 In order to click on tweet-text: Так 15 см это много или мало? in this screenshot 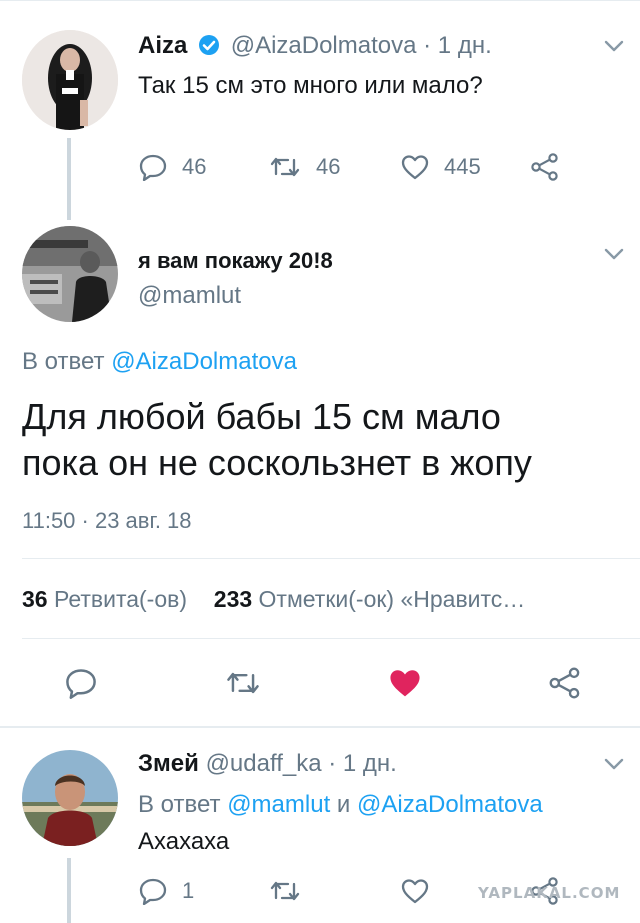, I will do `click(310, 85)`.